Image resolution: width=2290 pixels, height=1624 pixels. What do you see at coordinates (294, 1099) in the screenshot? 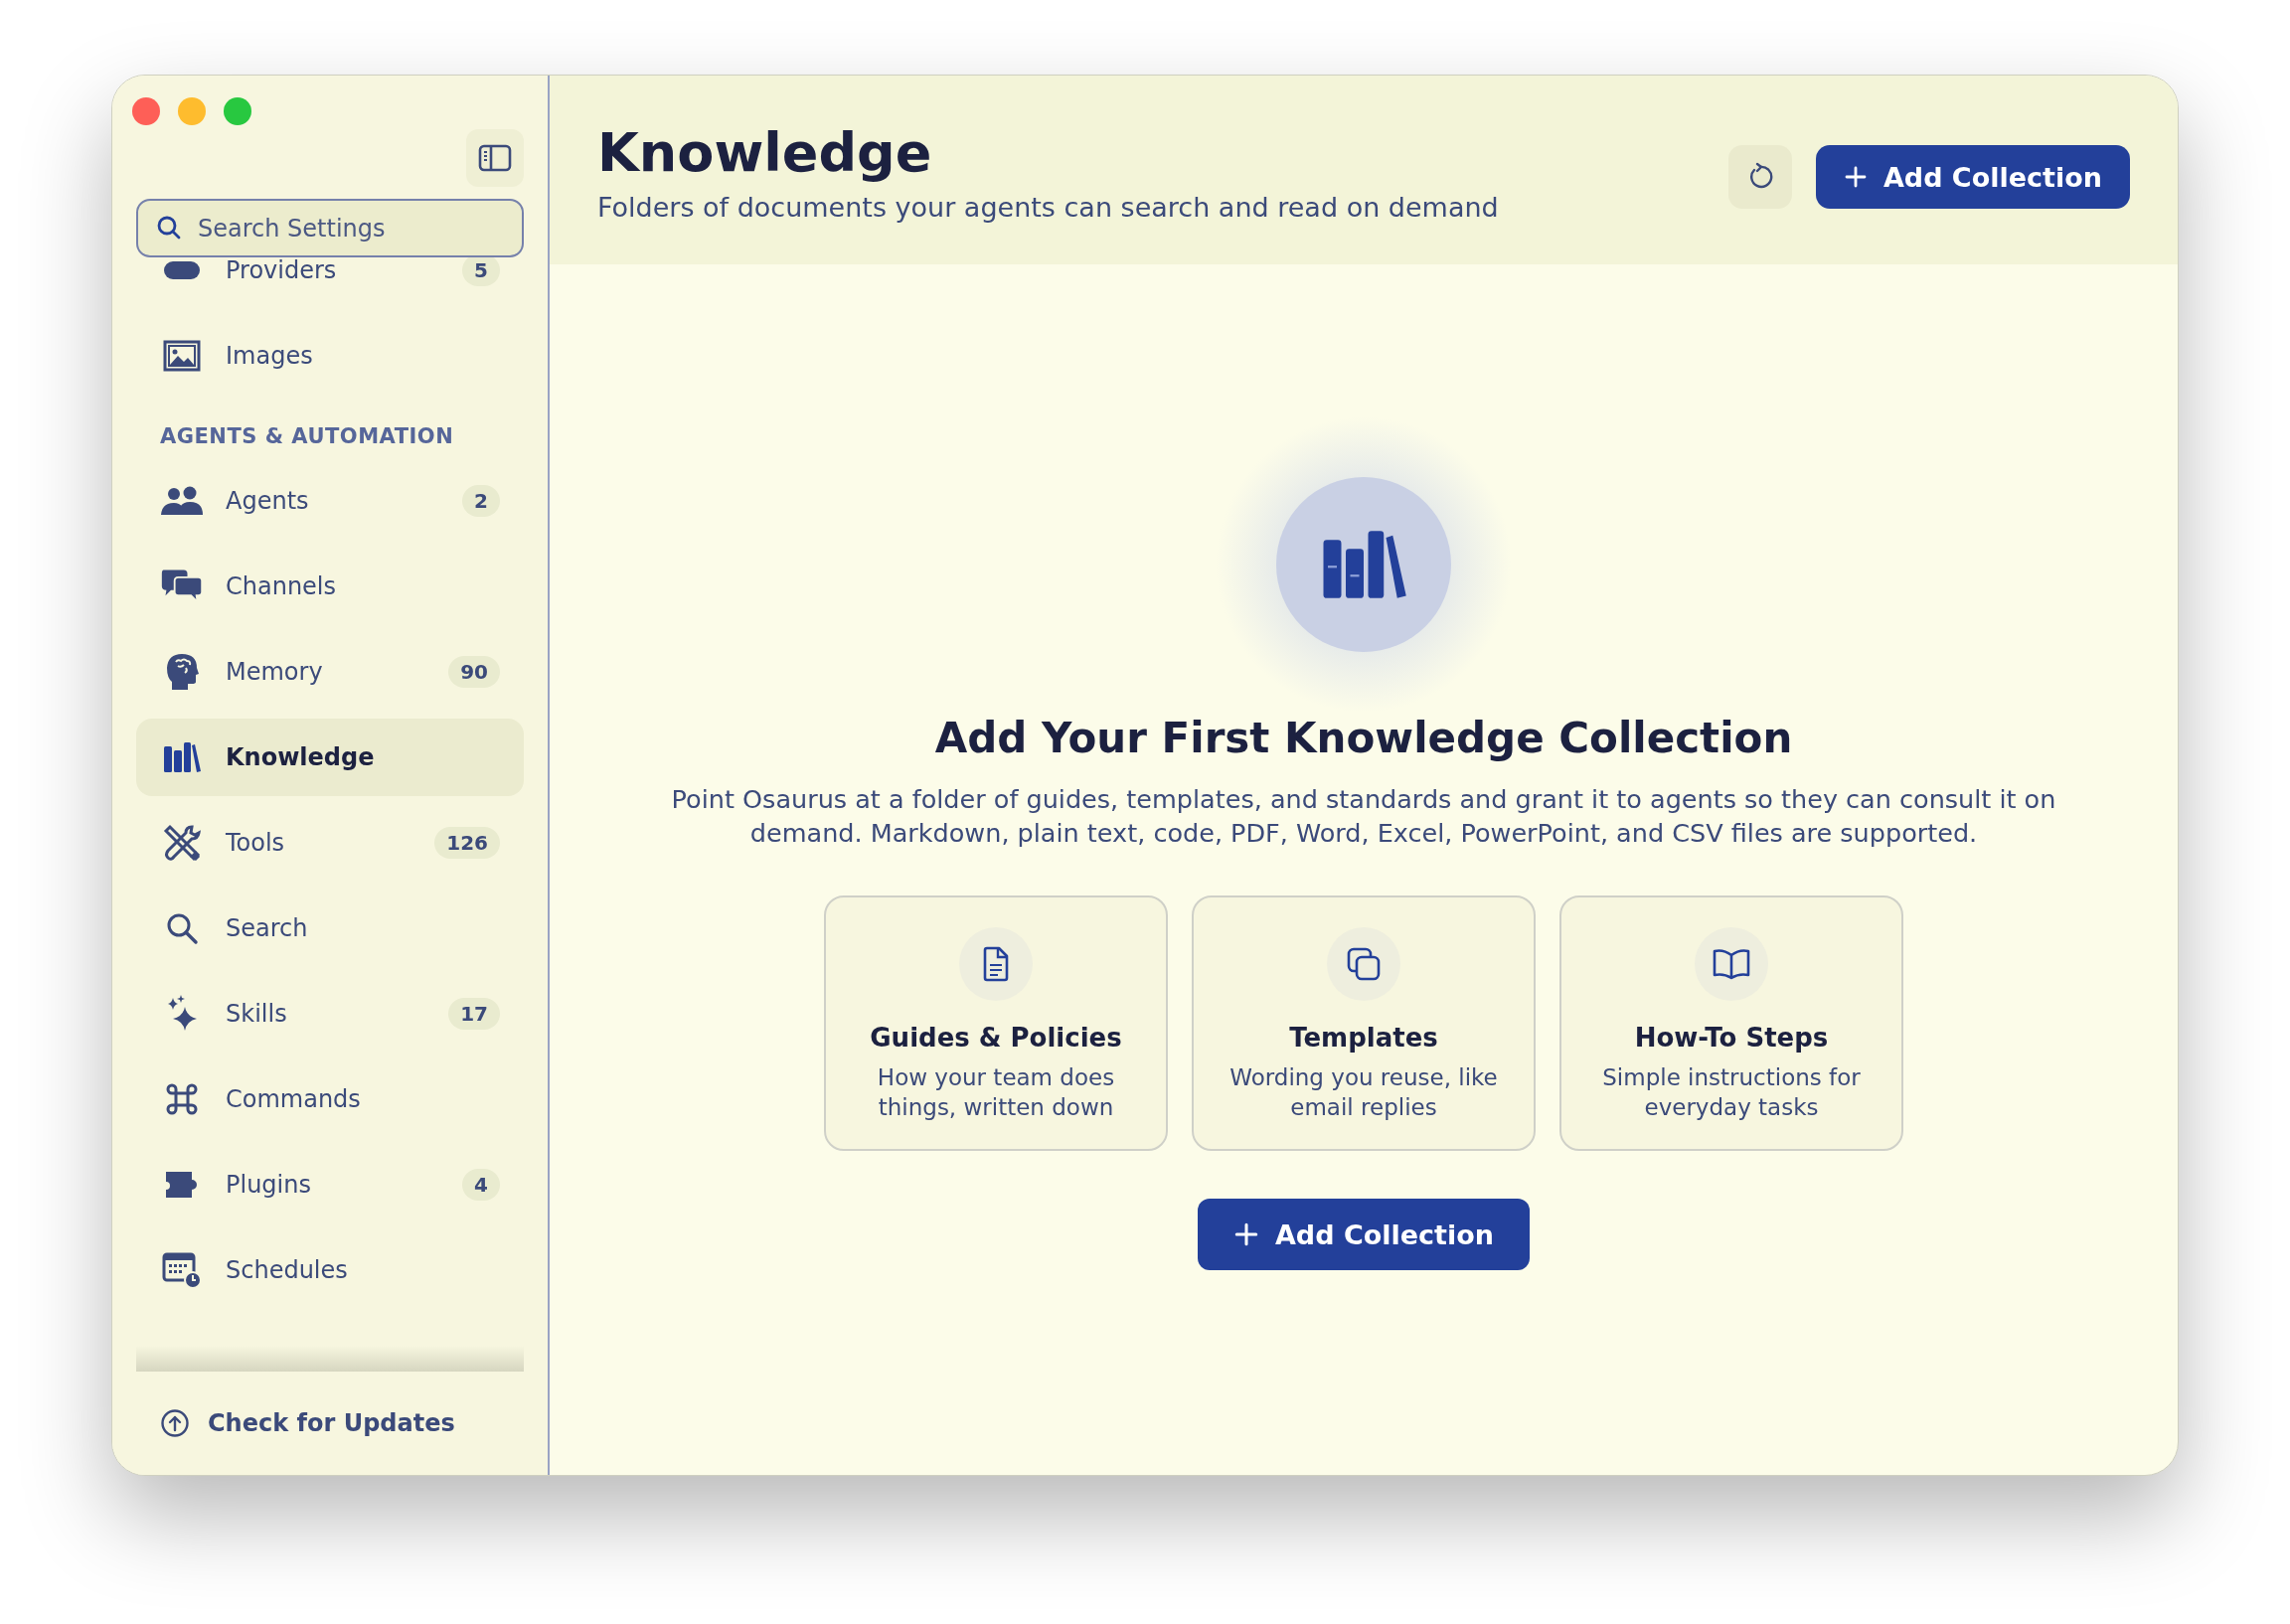
I see `item-label: Commands` at bounding box center [294, 1099].